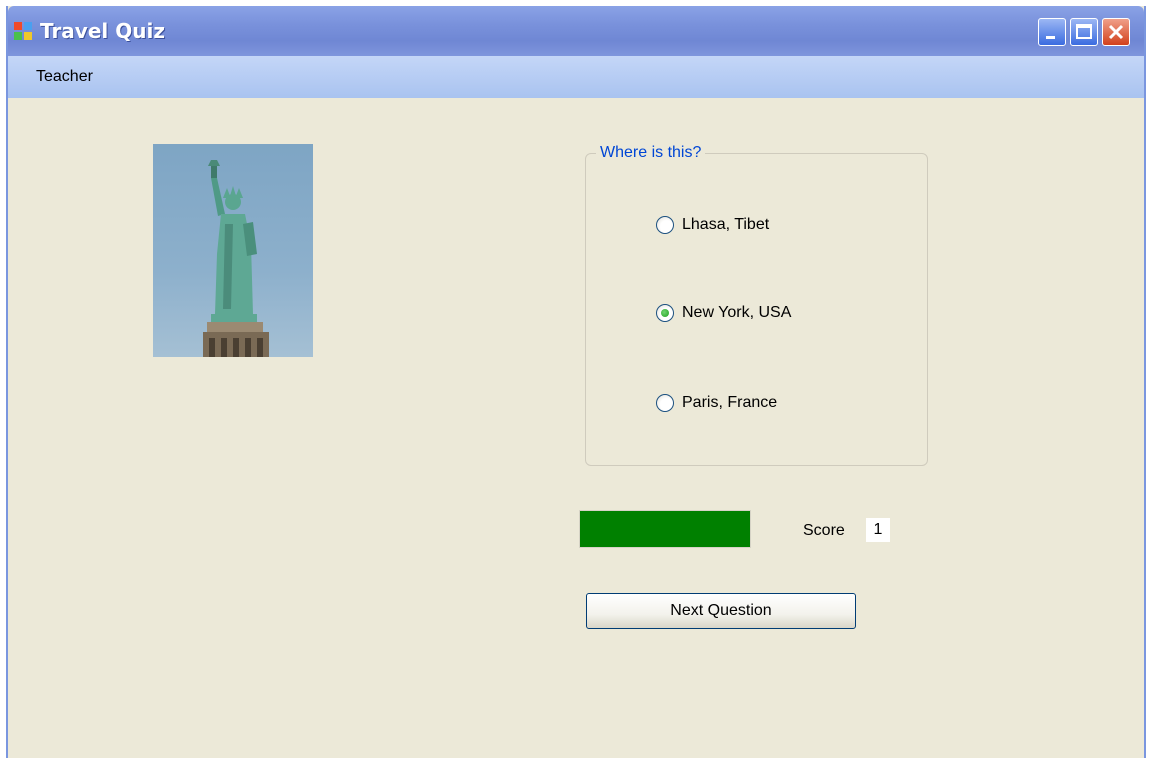  What do you see at coordinates (878, 530) in the screenshot?
I see `score-value: 1` at bounding box center [878, 530].